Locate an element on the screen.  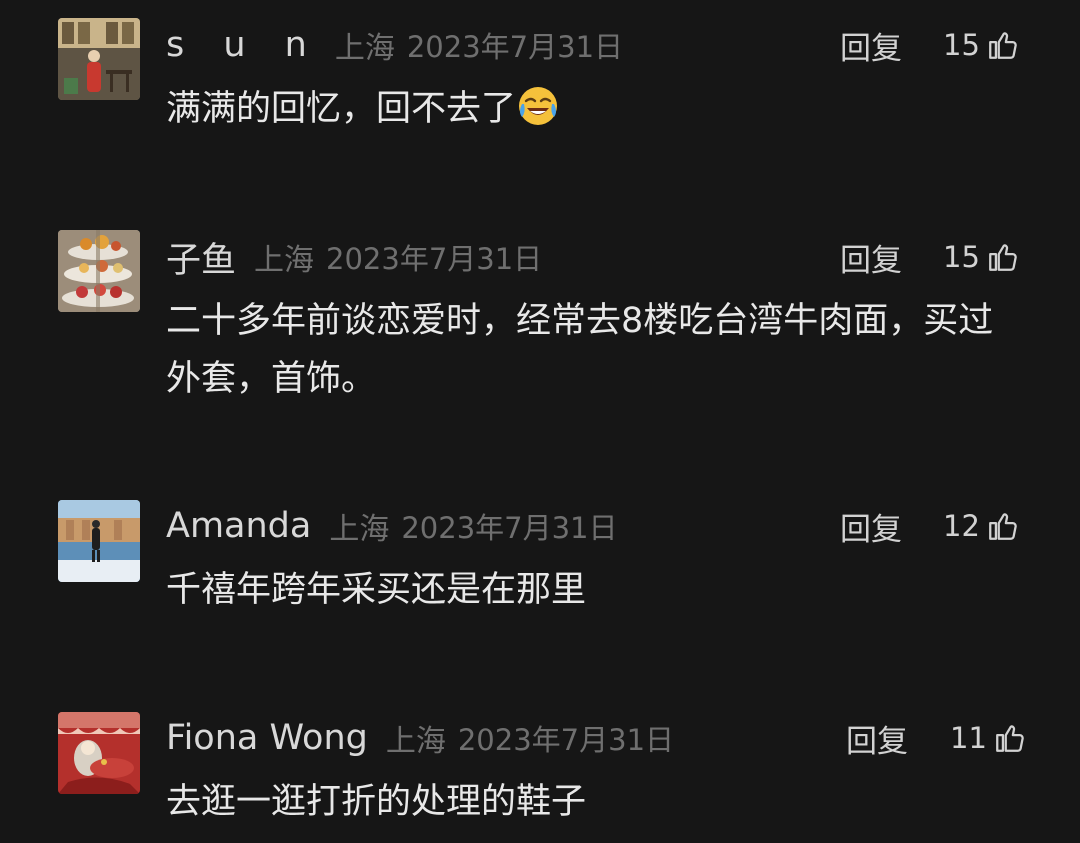
comment-author-name: 子鱼 is located at coordinates (201, 257).